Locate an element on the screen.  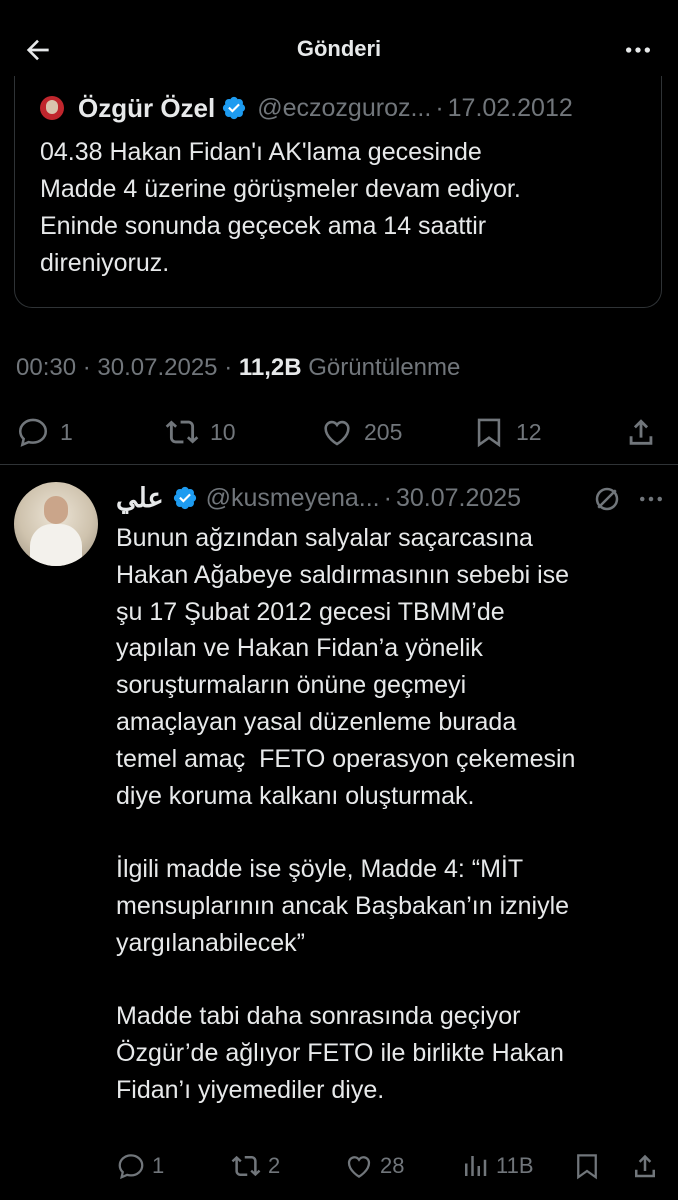
bookmark-button is located at coordinates (587, 1166).